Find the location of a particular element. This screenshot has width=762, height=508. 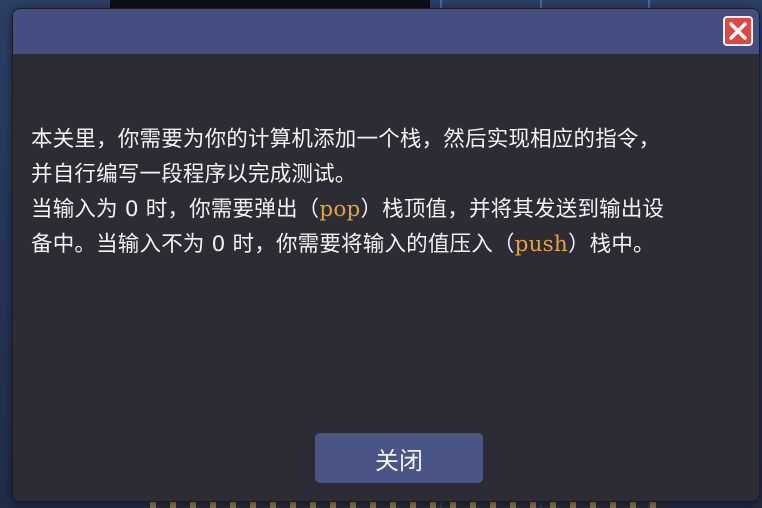

message-line: 当输入为 0 时，你需要弹出（pop）栈顶值，并将其发送到输出设 is located at coordinates (391, 209).